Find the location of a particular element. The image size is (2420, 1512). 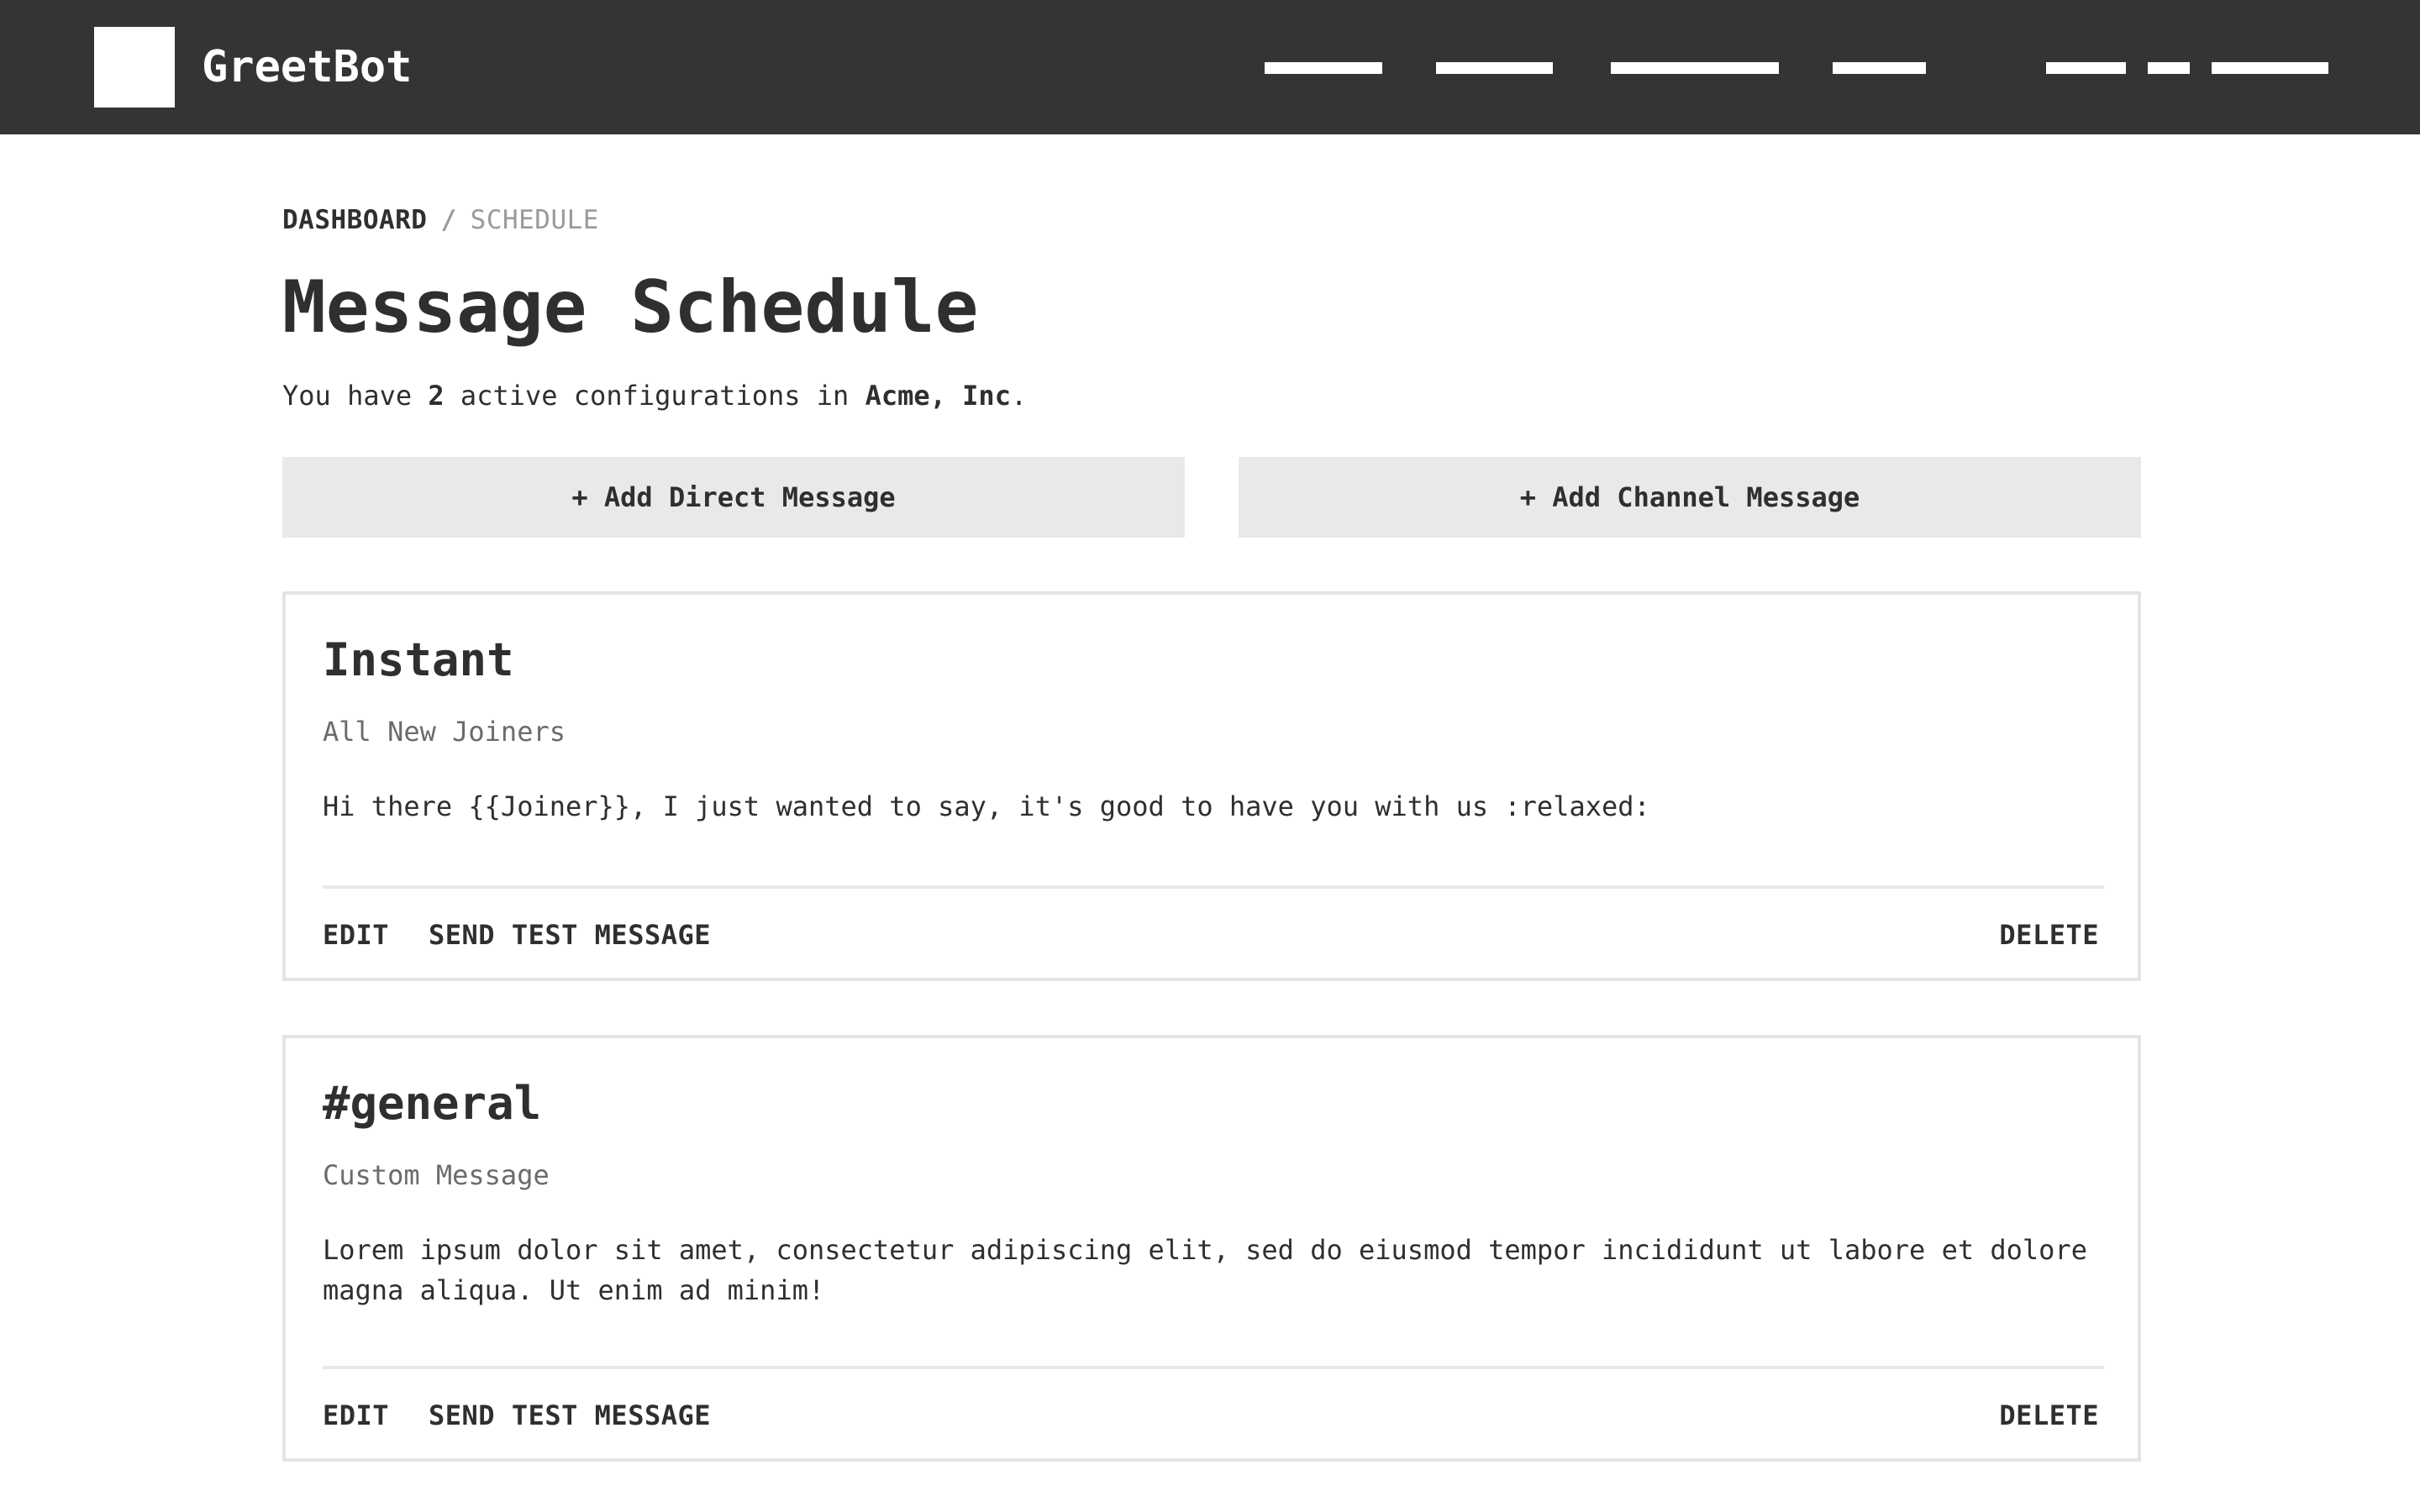

top-navbar: GreetBot is located at coordinates (1210, 67).